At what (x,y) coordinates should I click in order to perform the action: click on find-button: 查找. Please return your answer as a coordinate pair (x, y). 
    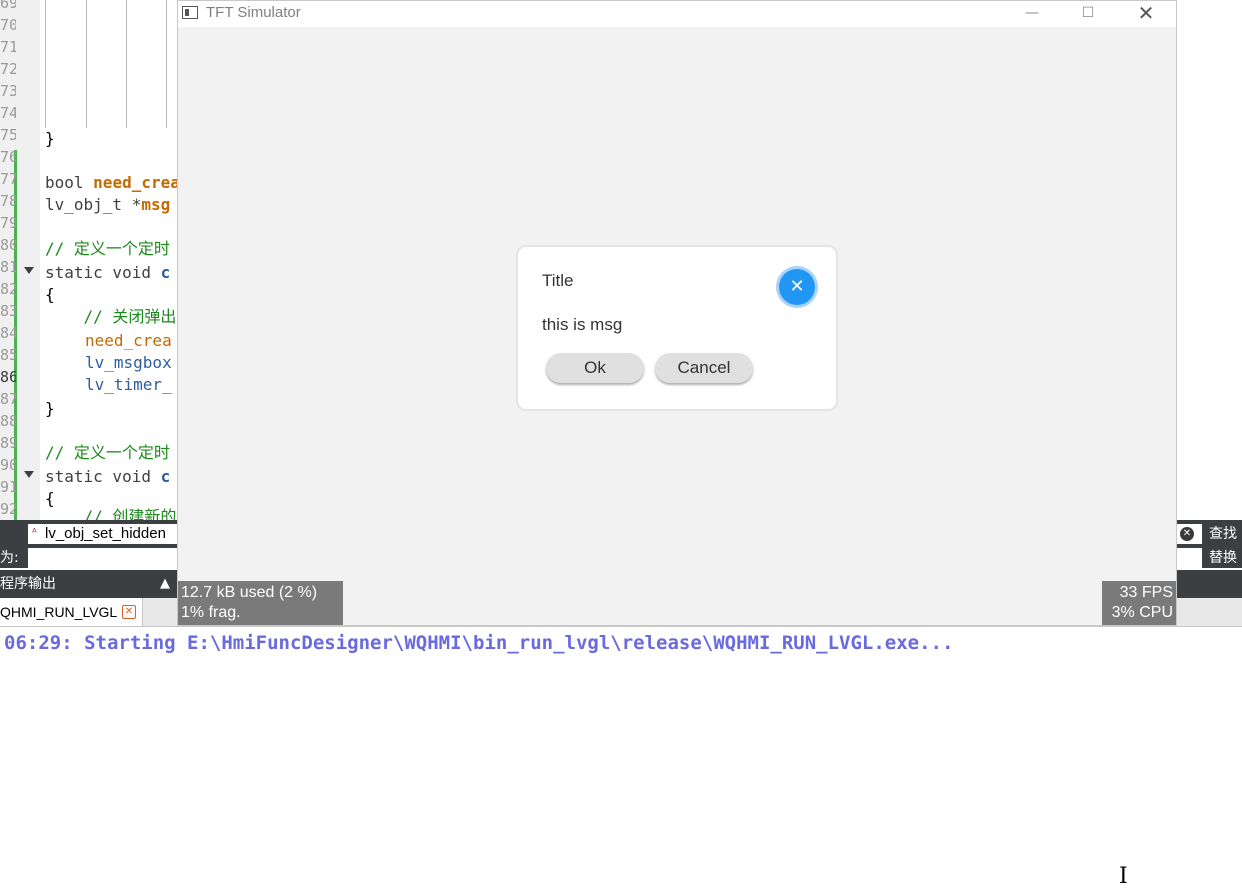
    Looking at the image, I should click on (1223, 534).